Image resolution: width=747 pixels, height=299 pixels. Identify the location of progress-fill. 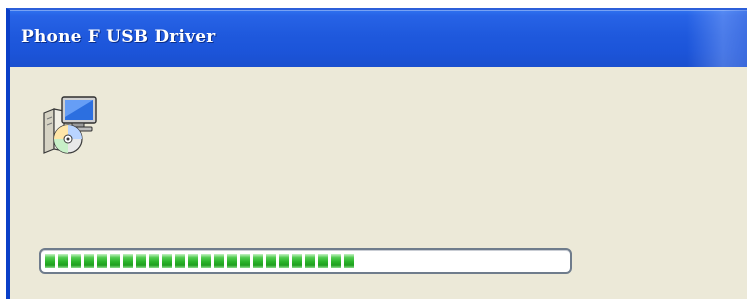
(199, 261).